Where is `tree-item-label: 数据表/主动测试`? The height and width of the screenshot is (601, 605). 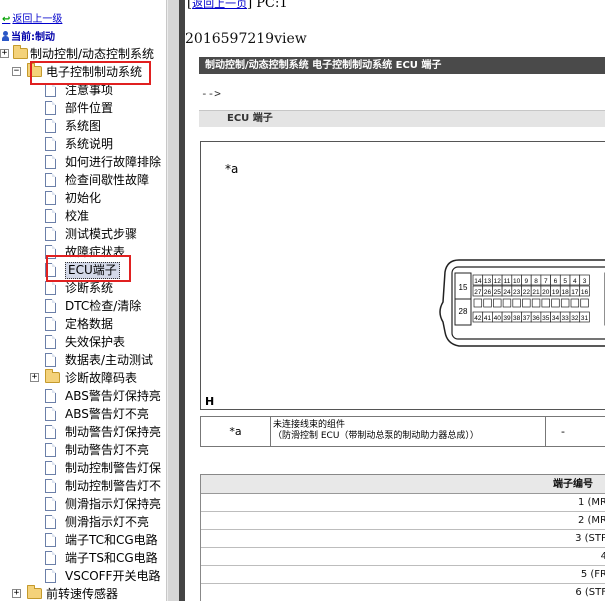 tree-item-label: 数据表/主动测试 is located at coordinates (109, 360).